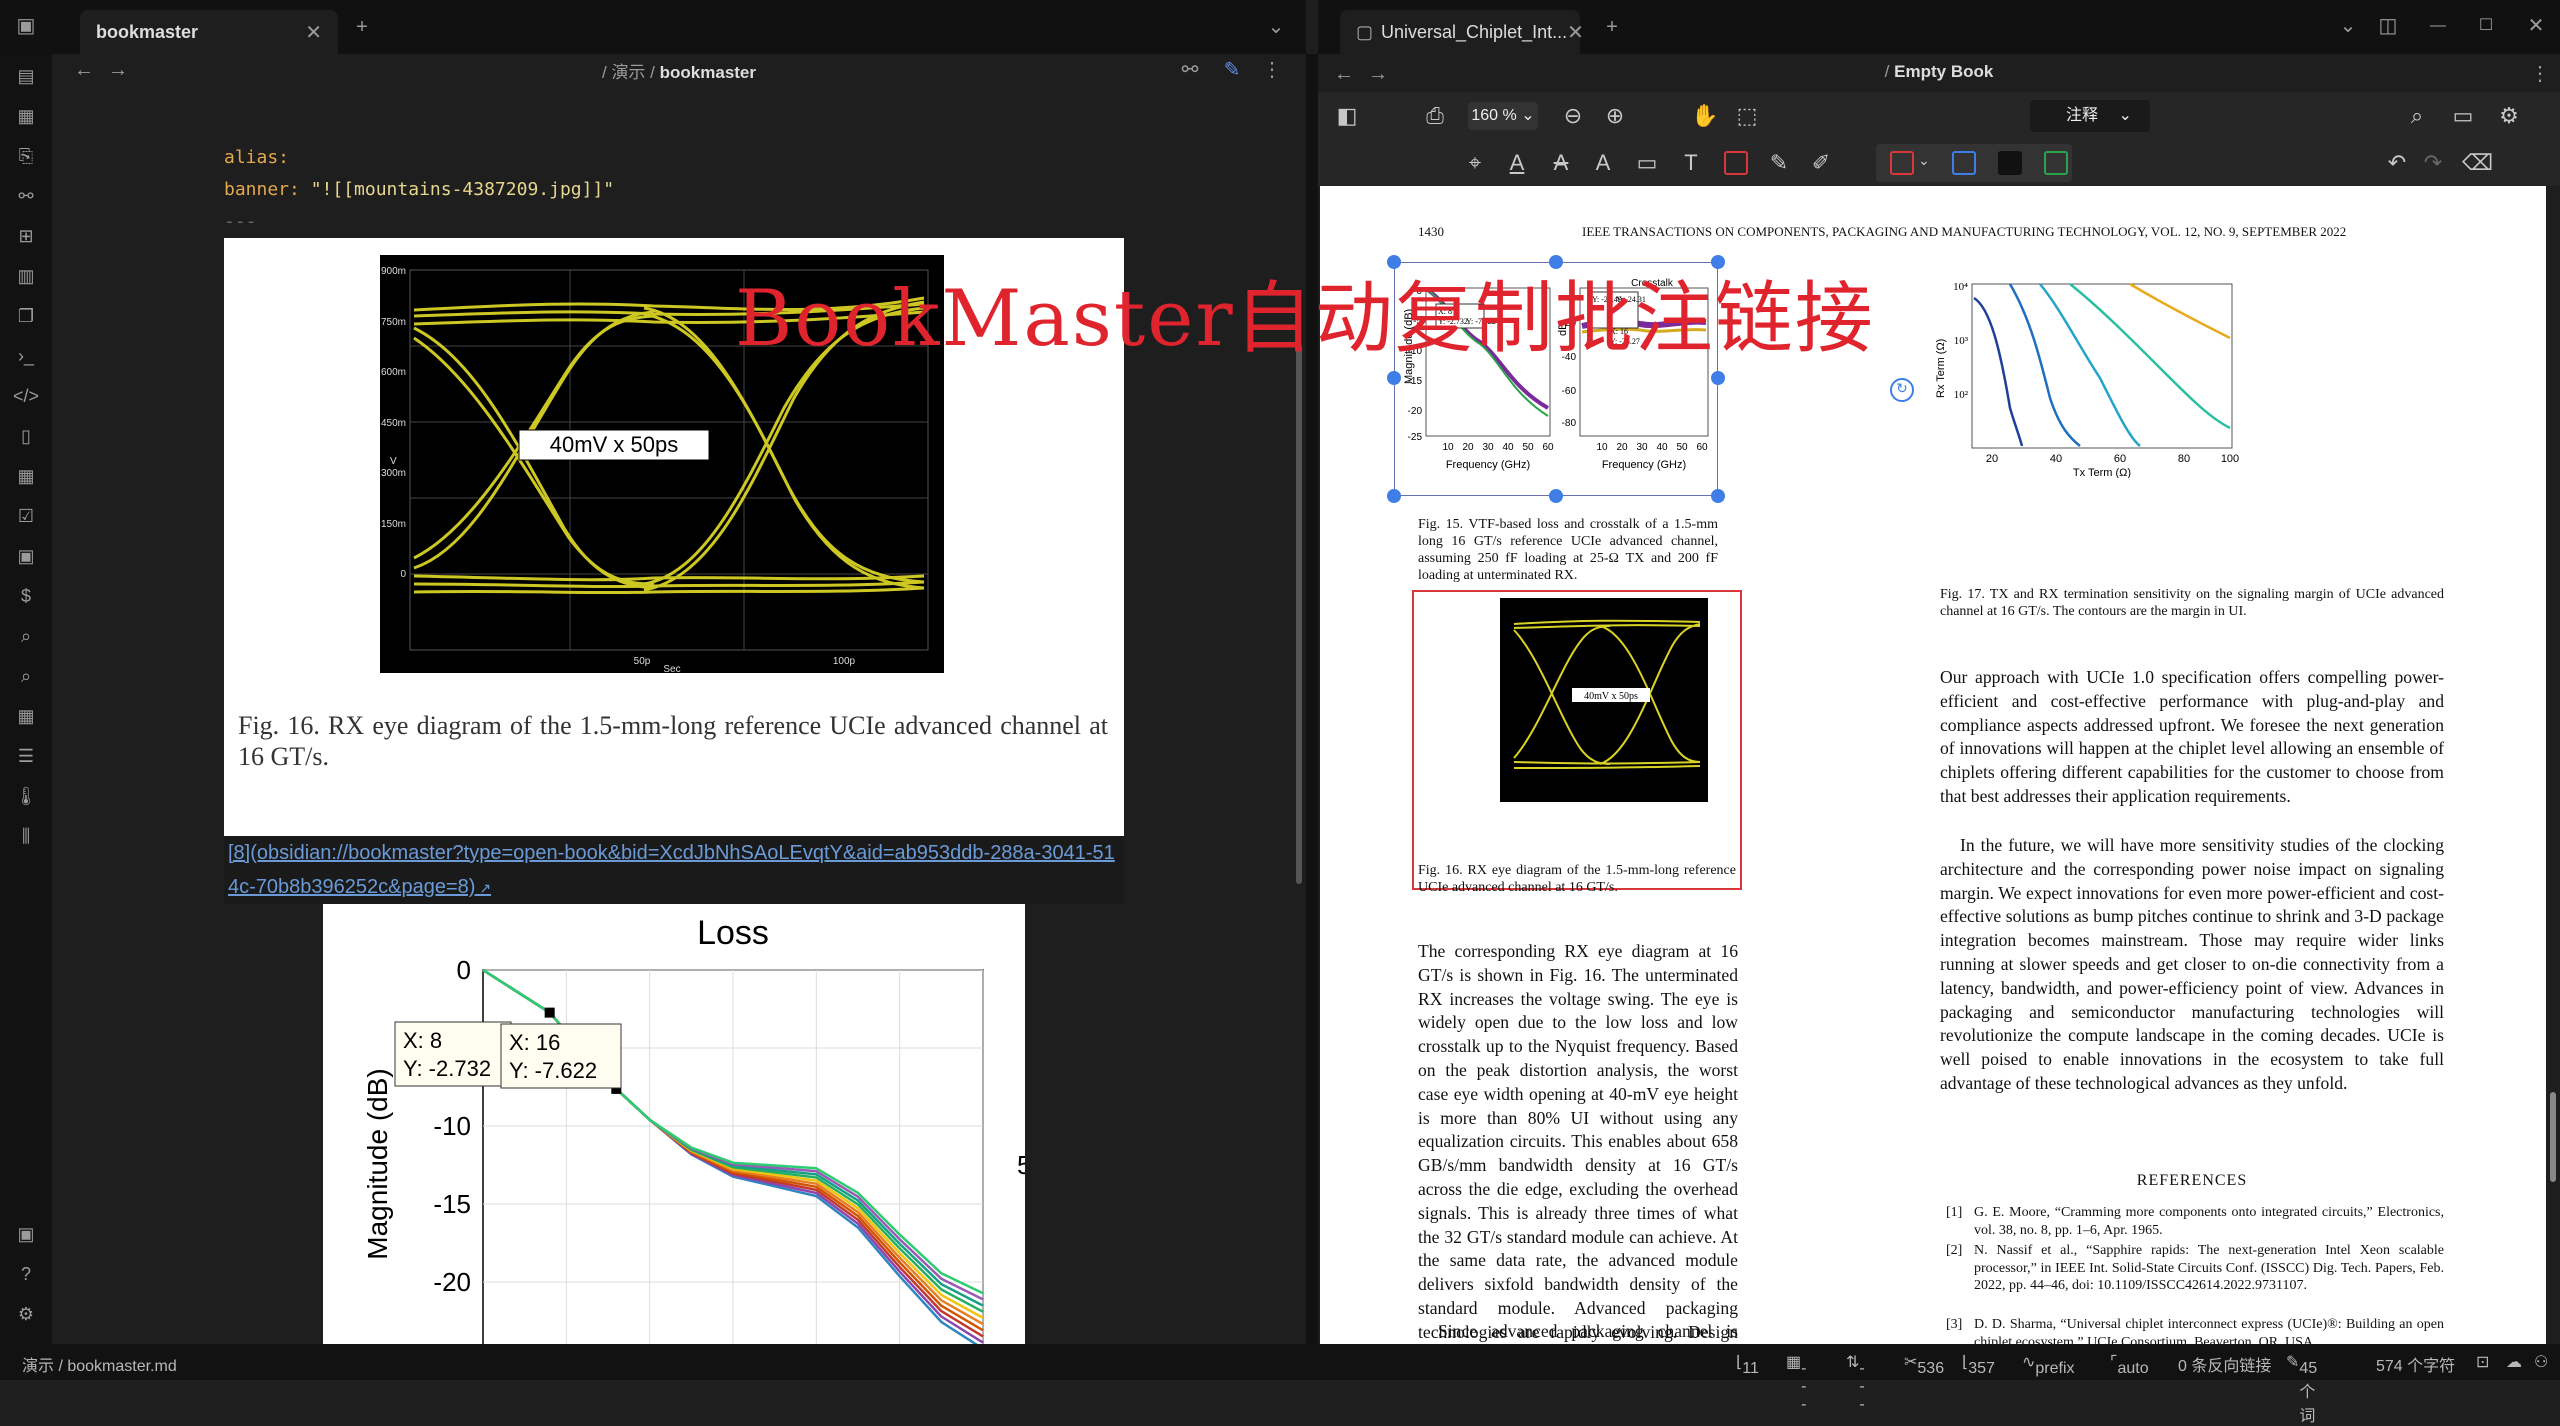  I want to click on book-icon: ▯, so click(26, 436).